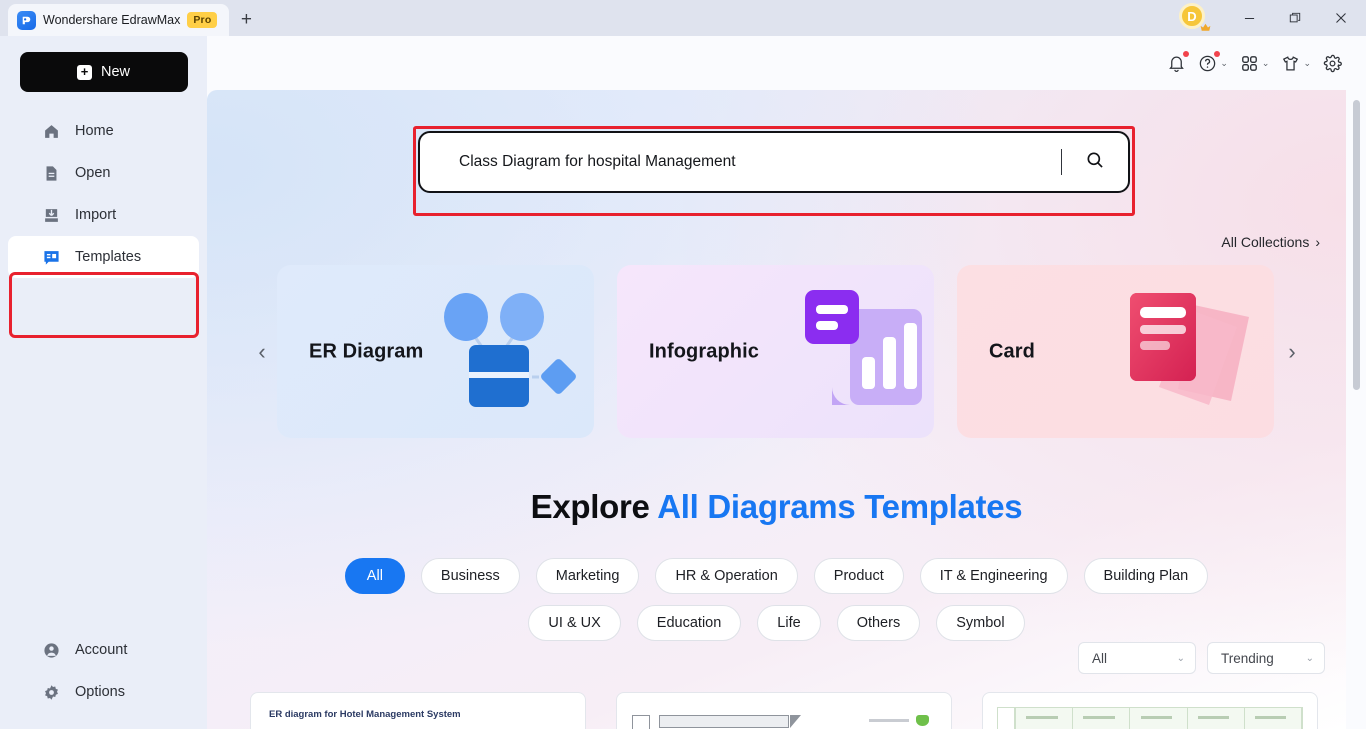  I want to click on import-icon, so click(51, 215).